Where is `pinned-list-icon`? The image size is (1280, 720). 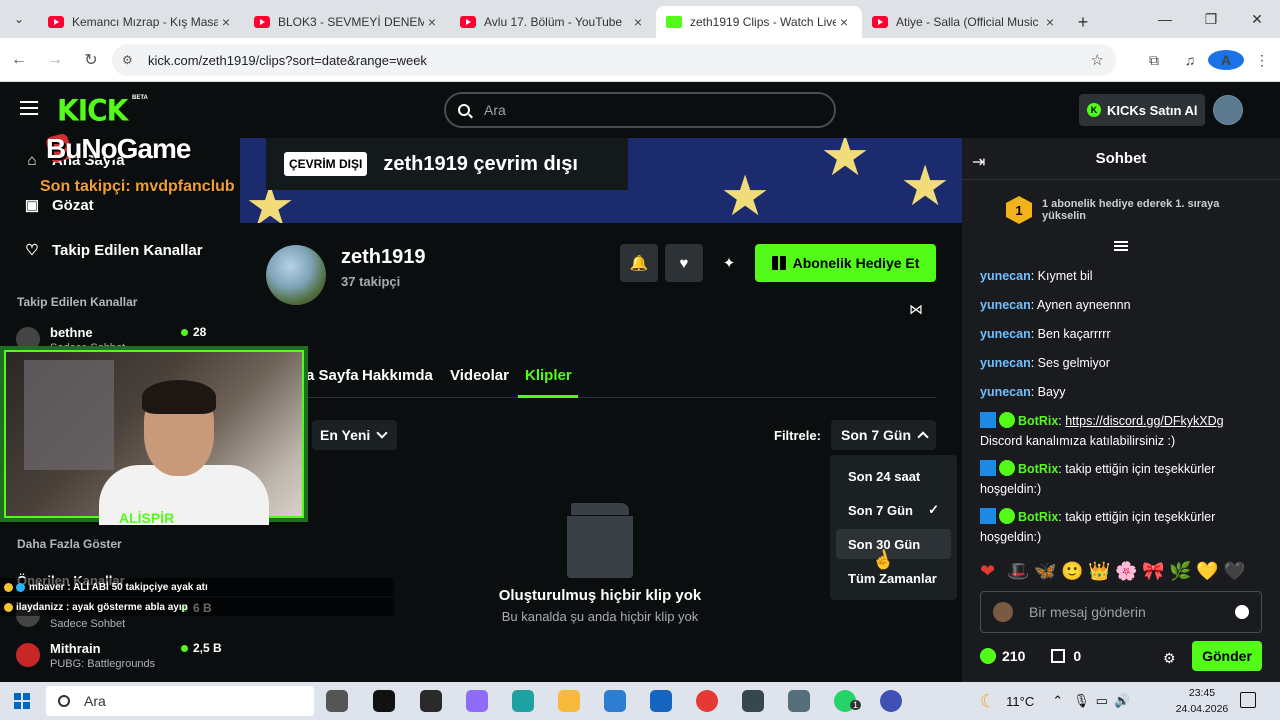
pinned-list-icon is located at coordinates (1121, 246).